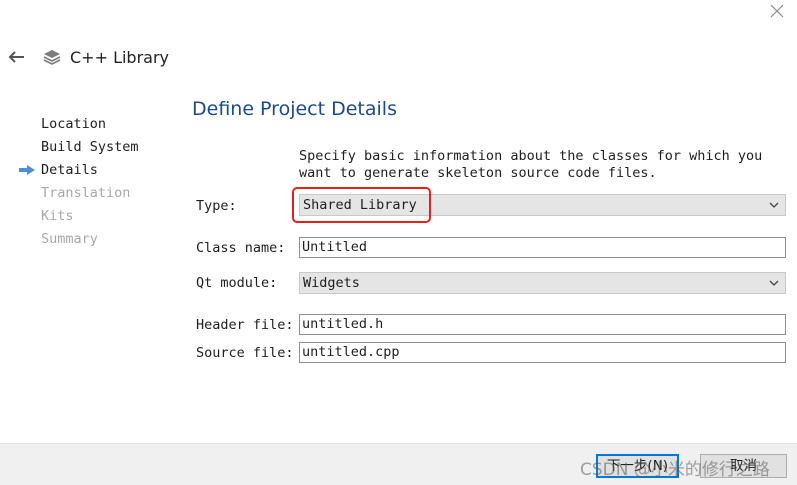 This screenshot has width=797, height=485. I want to click on source-file-label: Source file:, so click(245, 353).